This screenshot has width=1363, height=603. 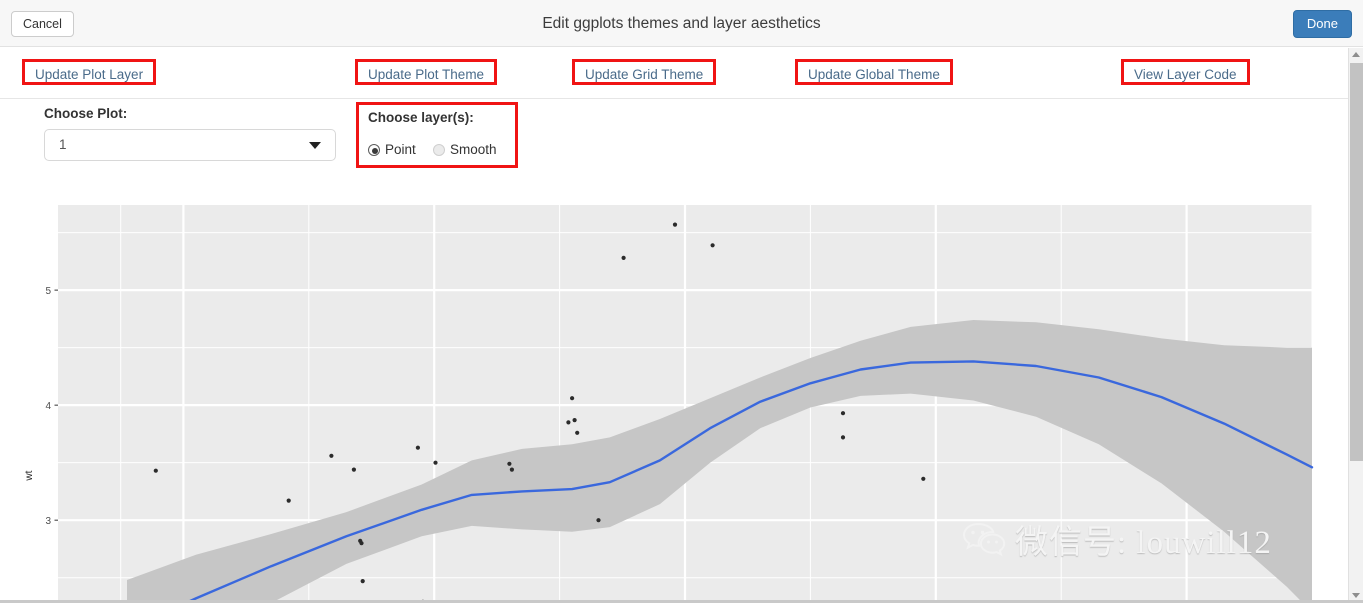 What do you see at coordinates (1356, 55) in the screenshot?
I see `scroll-up-arrow-icon` at bounding box center [1356, 55].